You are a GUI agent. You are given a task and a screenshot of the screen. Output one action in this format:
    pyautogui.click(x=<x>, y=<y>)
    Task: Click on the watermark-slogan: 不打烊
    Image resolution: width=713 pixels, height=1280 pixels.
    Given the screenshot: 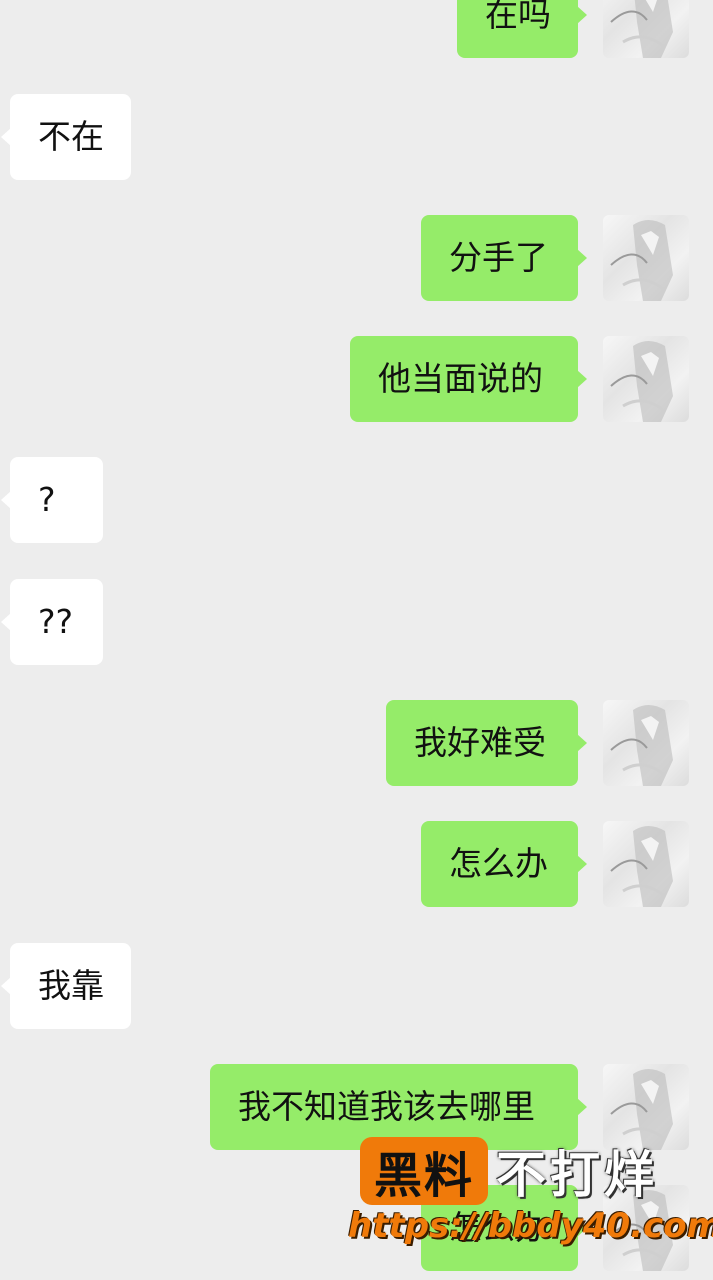 What is the action you would take?
    pyautogui.click(x=577, y=1175)
    